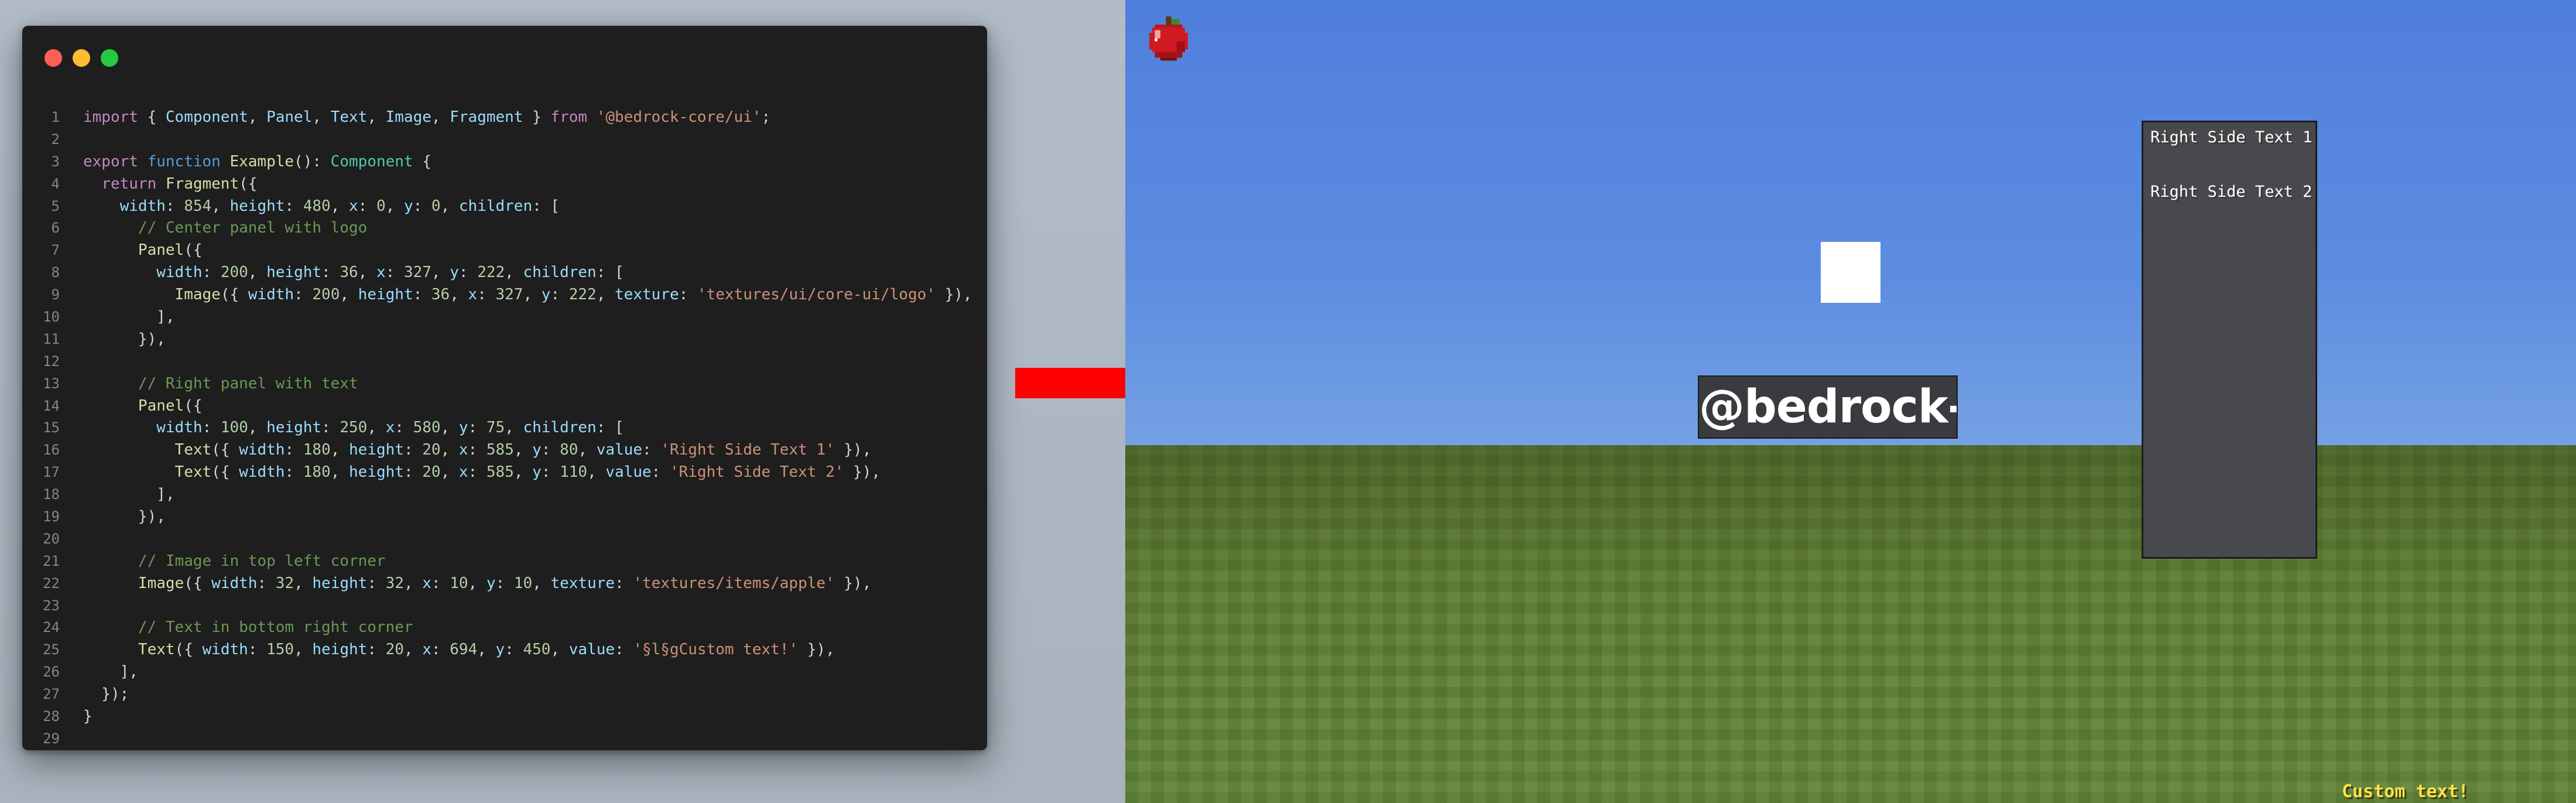 The height and width of the screenshot is (803, 2576). What do you see at coordinates (234, 428) in the screenshot?
I see `code-token: 100` at bounding box center [234, 428].